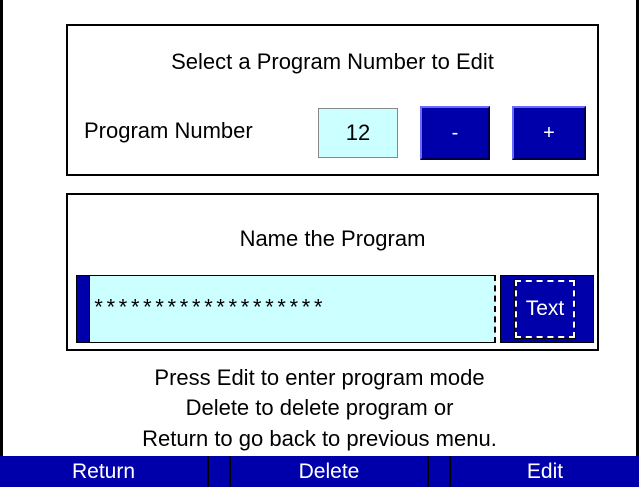 This screenshot has width=639, height=487. What do you see at coordinates (103, 471) in the screenshot?
I see `return-softkey: Return` at bounding box center [103, 471].